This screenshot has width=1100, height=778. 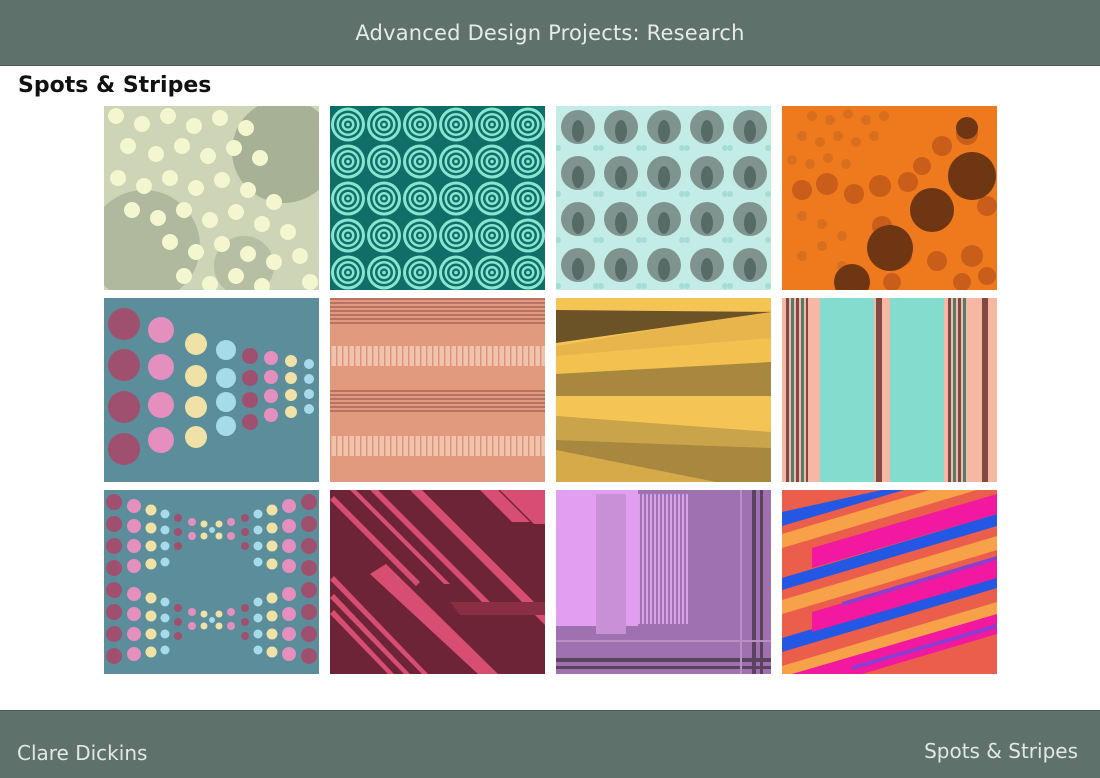 I want to click on footer-bar: Clare Dickins Spots & Stripes, so click(x=550, y=744).